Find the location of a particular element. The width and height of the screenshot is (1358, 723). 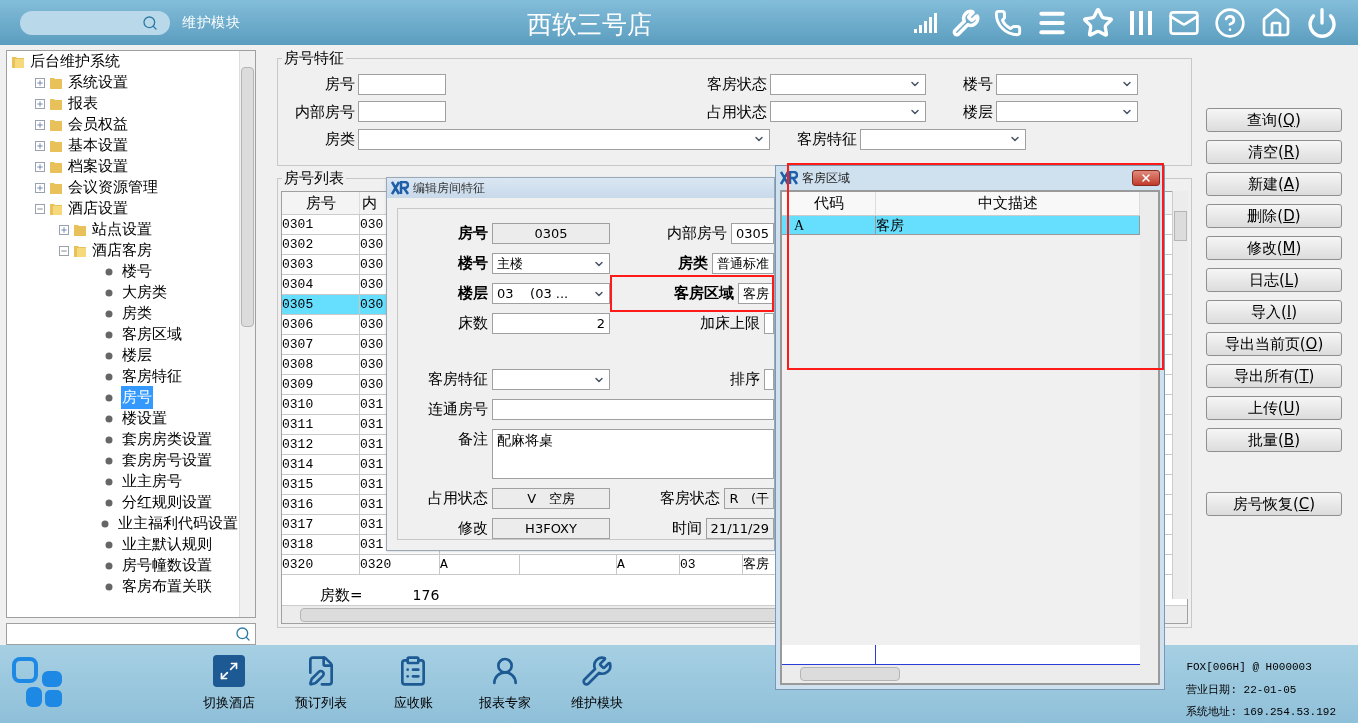

column-header: 代码 is located at coordinates (829, 203).